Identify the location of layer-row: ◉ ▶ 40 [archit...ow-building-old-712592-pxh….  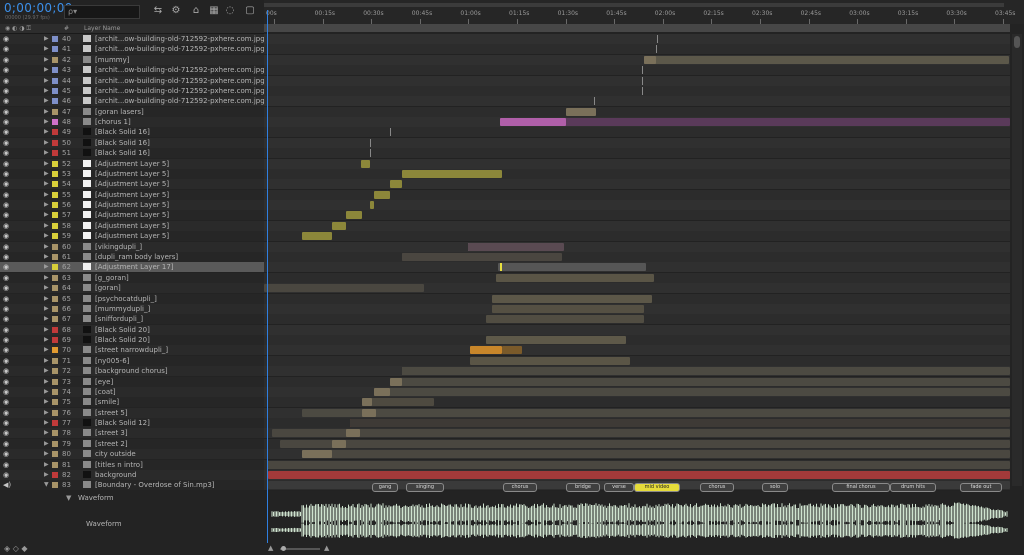
(132, 39).